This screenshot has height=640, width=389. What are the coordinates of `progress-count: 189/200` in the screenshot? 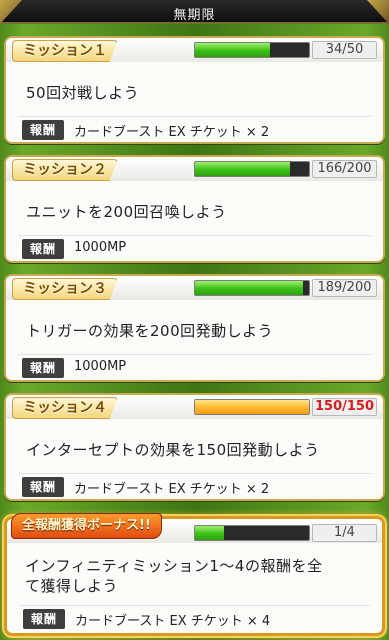 It's located at (344, 288).